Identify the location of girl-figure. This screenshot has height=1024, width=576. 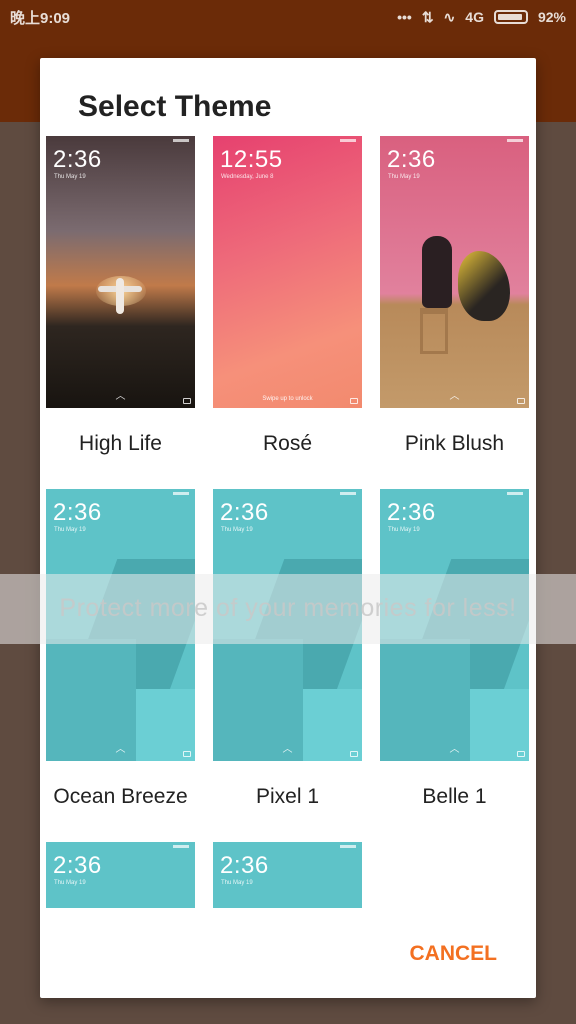
(437, 272).